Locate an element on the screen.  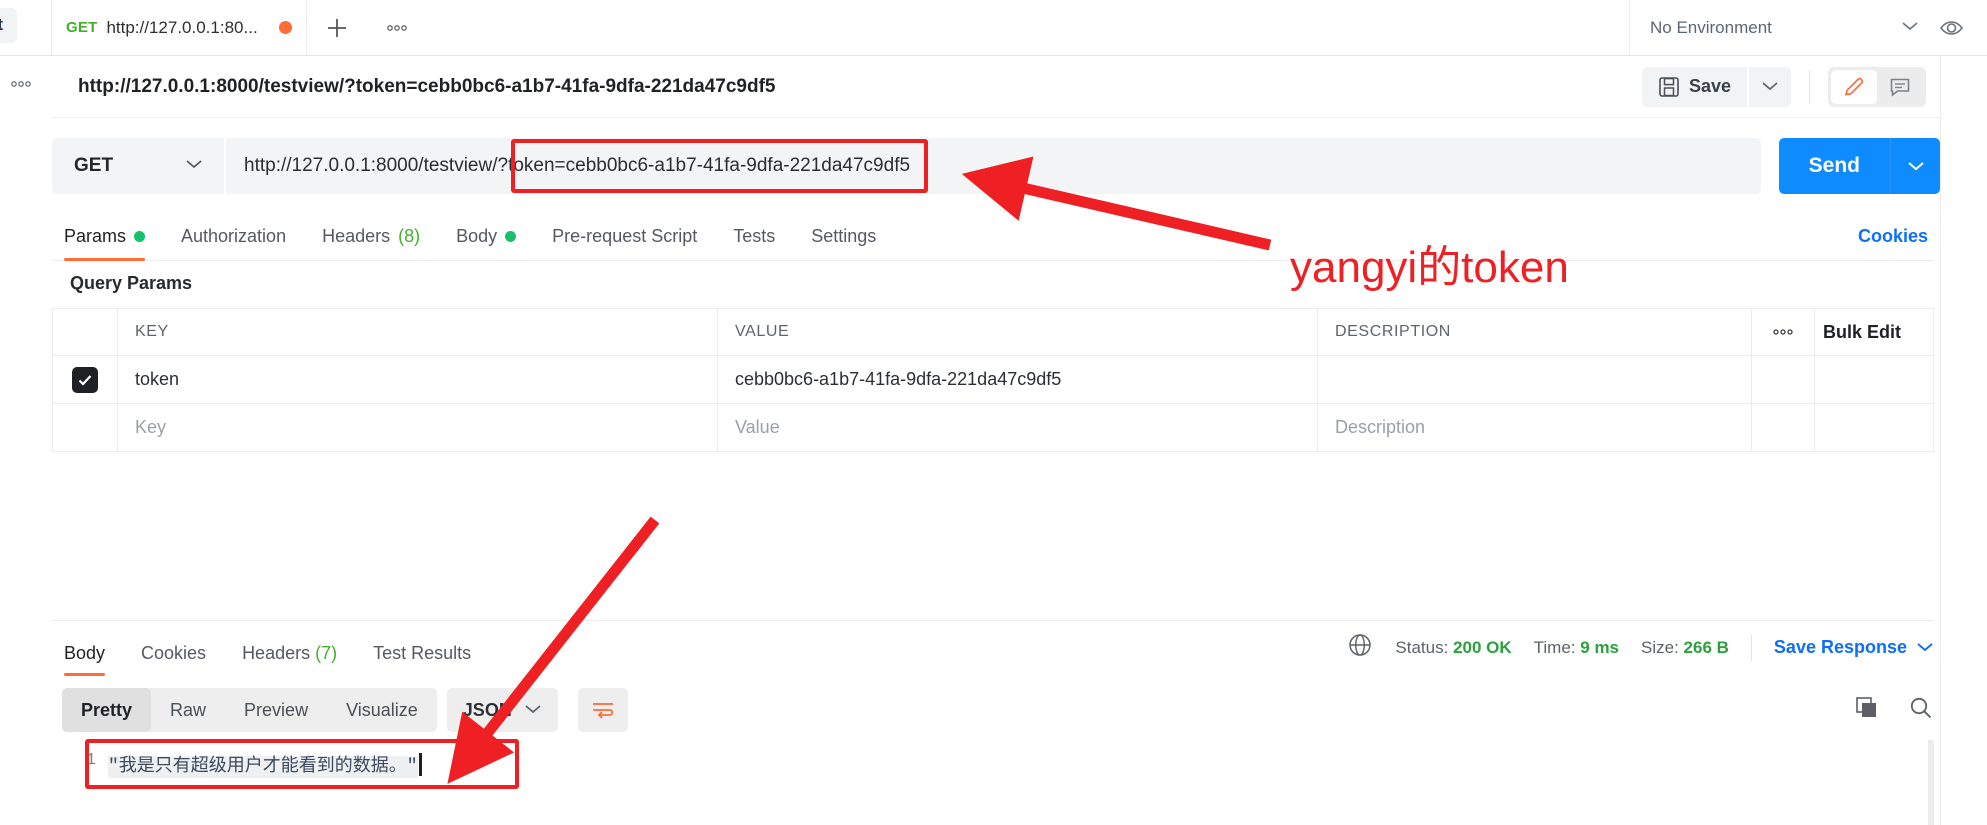
table-options-button is located at coordinates (1783, 332).